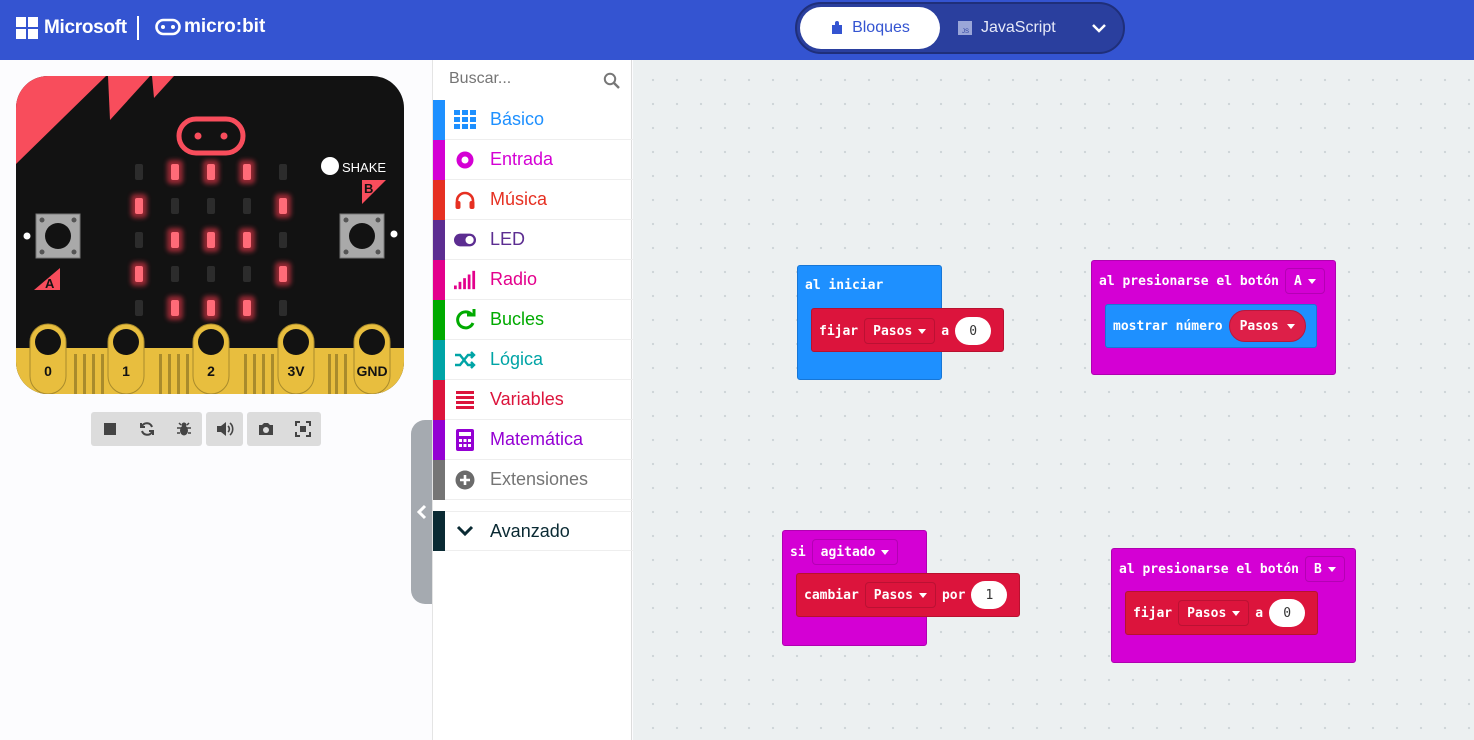  I want to click on restart-icon, so click(146, 429).